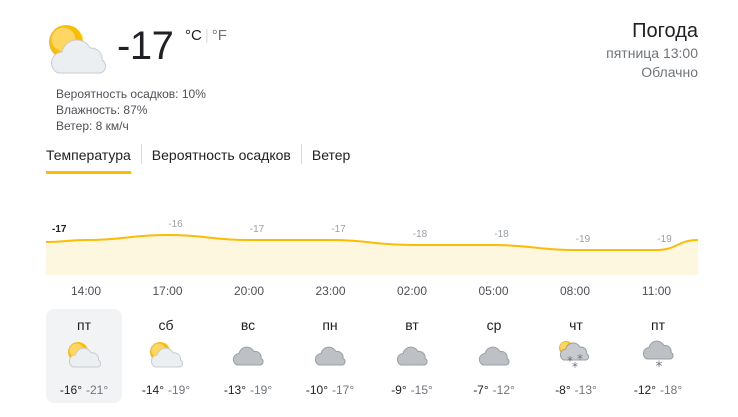  Describe the element at coordinates (343, 390) in the screenshot. I see `day-low-temp: -17°` at that location.